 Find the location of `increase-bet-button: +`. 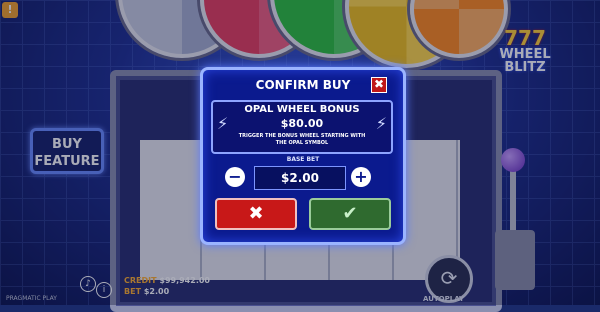

increase-bet-button: + is located at coordinates (361, 177).